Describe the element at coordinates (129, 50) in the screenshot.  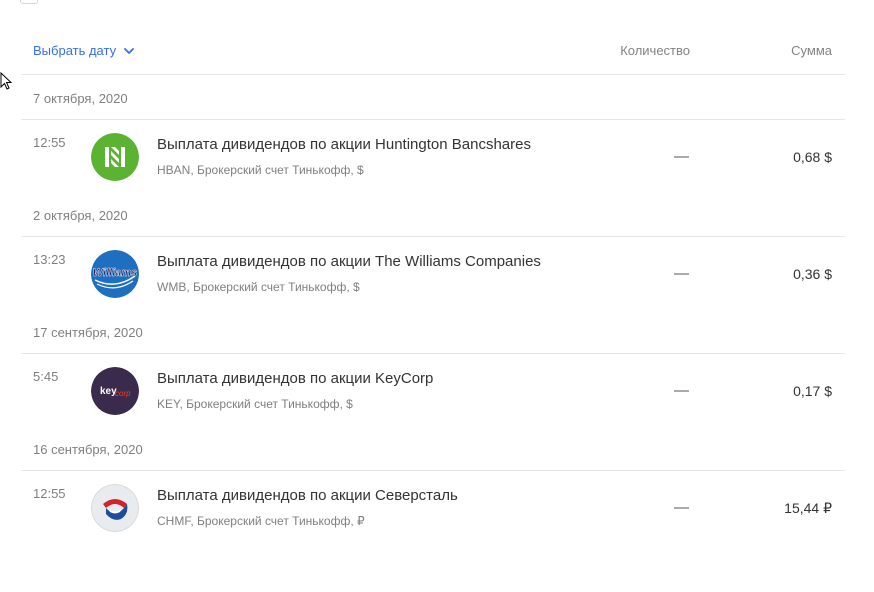
I see `chevron-down-icon` at that location.